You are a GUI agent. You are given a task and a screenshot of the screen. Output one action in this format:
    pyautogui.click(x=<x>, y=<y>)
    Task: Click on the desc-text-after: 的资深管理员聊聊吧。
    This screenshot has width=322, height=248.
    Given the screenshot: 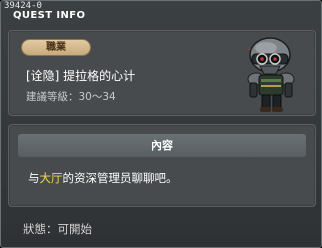 What is the action you would take?
    pyautogui.click(x=120, y=178)
    